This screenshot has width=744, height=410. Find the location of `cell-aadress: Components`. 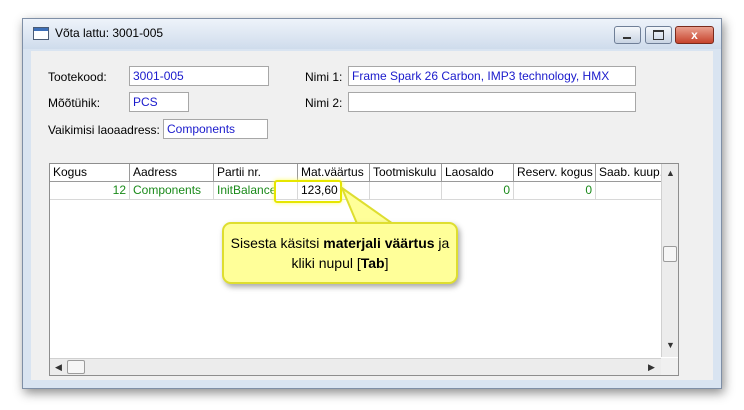

cell-aadress: Components is located at coordinates (172, 191).